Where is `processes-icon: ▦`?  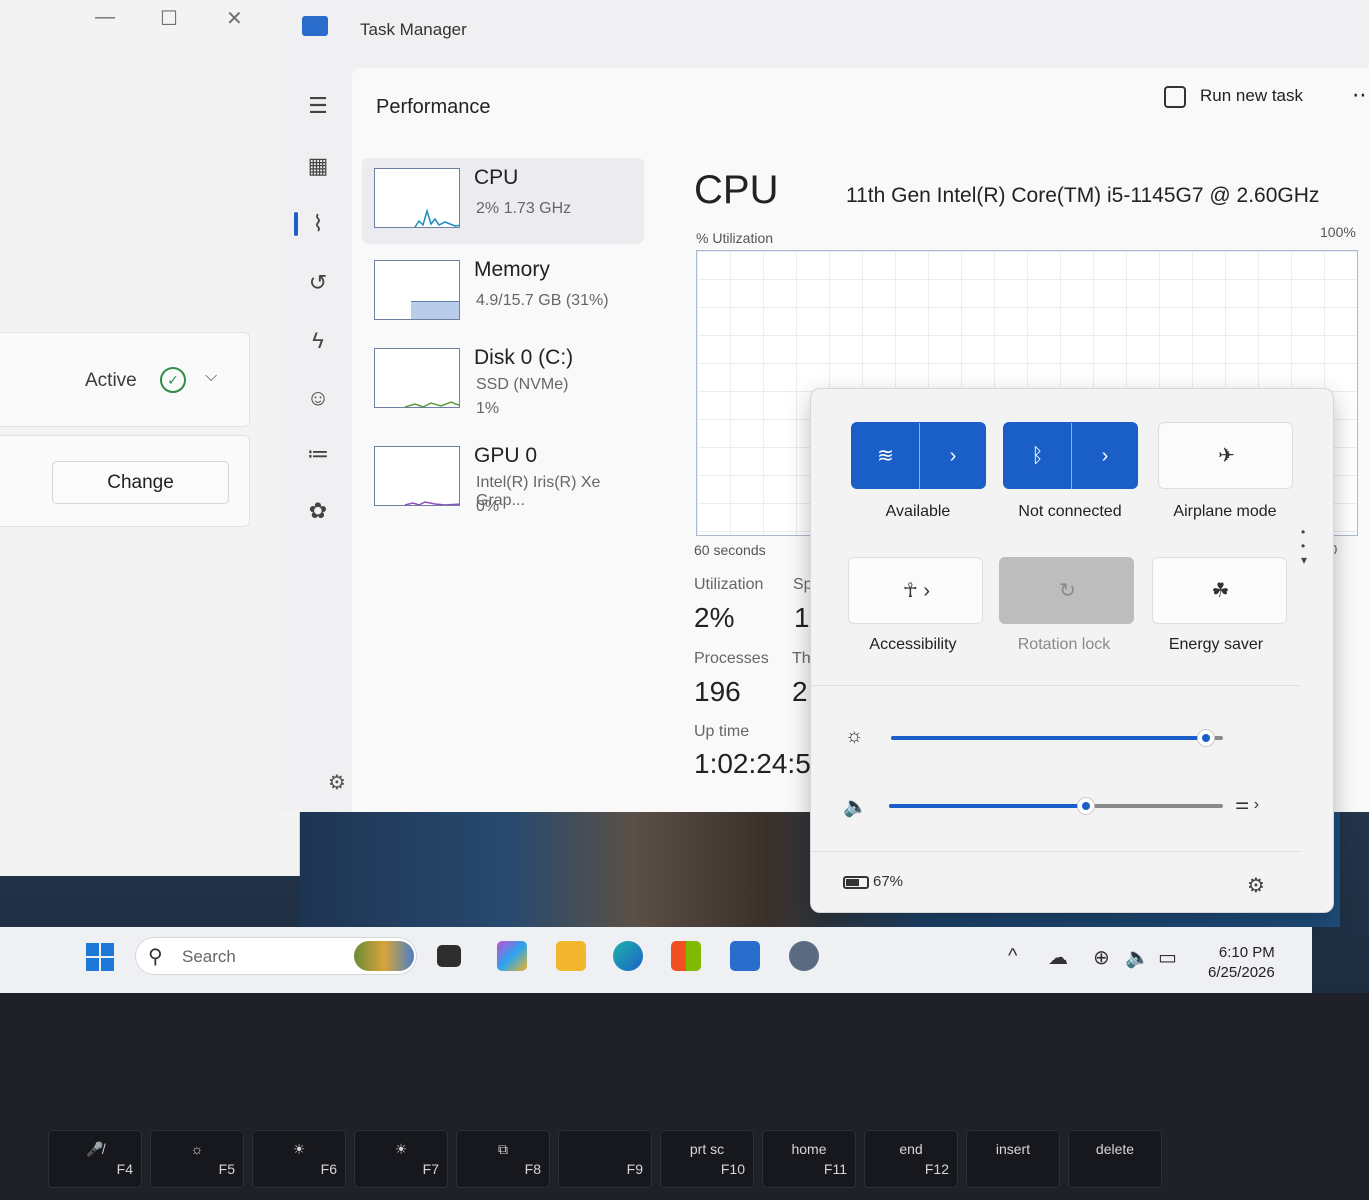 processes-icon: ▦ is located at coordinates (318, 166).